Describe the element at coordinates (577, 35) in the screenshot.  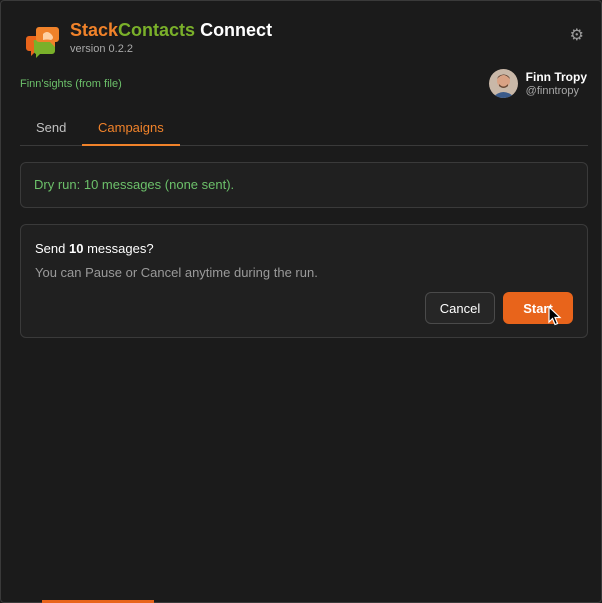
I see `gear-icon: ⚙` at that location.